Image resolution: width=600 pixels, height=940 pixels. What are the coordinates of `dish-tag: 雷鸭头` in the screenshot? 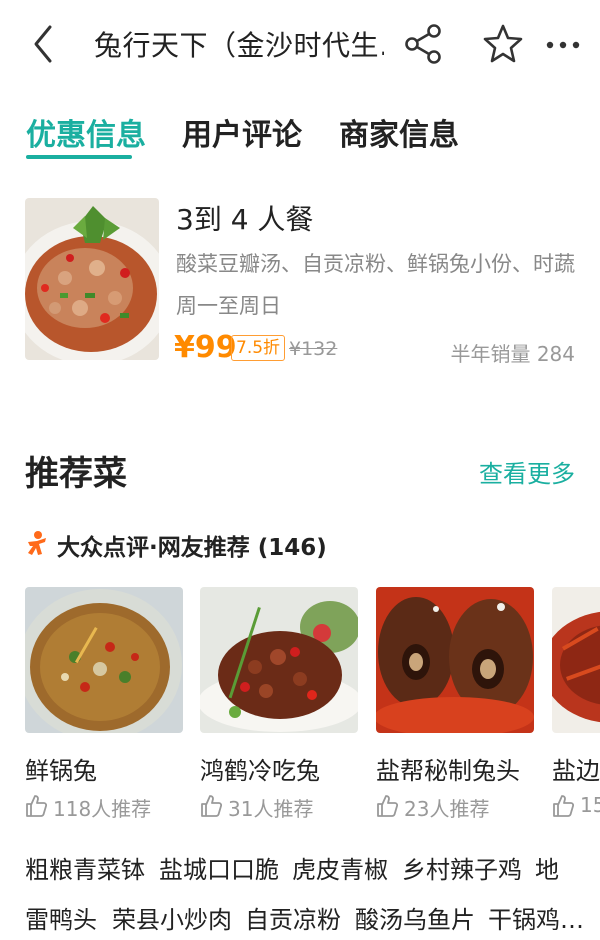 It's located at (61, 917).